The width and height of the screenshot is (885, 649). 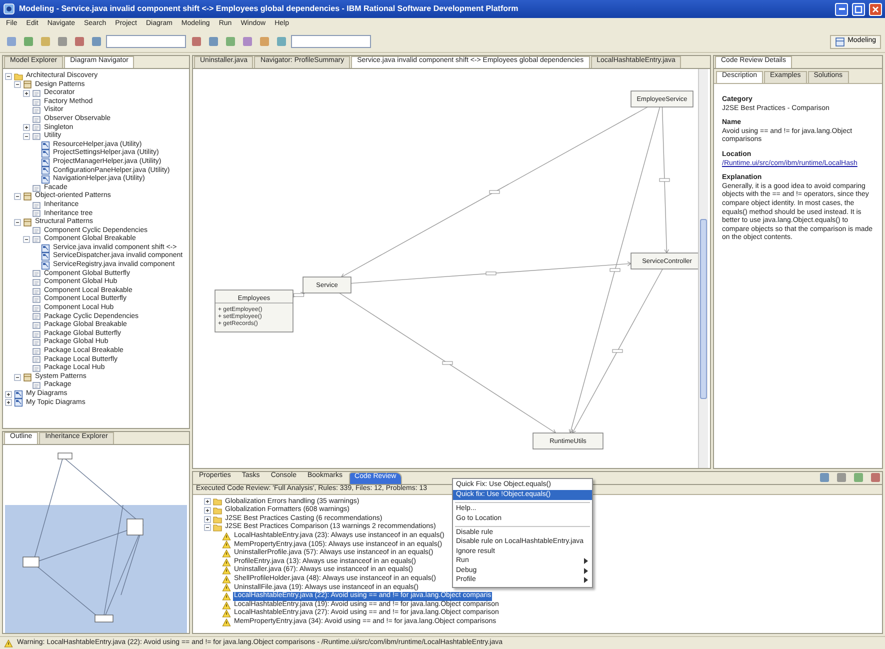 I want to click on minimize-icon, so click(x=841, y=9).